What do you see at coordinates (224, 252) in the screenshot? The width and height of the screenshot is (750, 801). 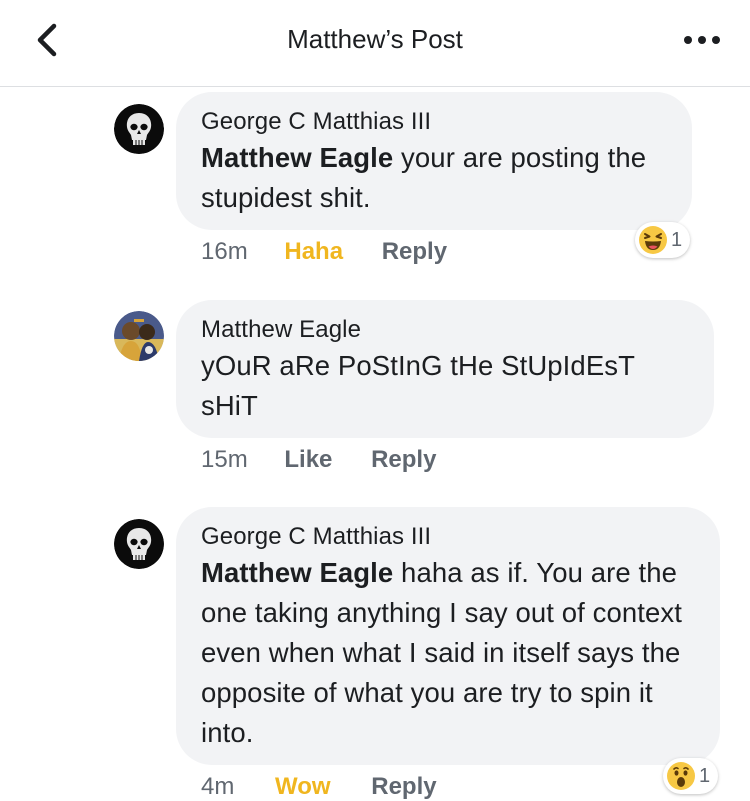 I see `comment-timestamp: 16m` at bounding box center [224, 252].